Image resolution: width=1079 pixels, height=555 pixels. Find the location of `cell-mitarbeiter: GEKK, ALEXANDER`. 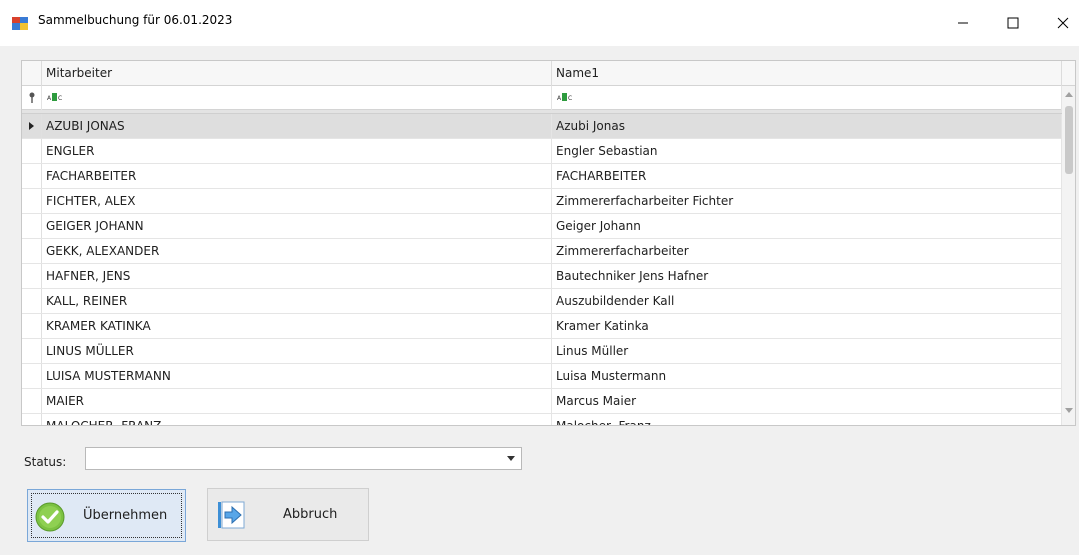

cell-mitarbeiter: GEKK, ALEXANDER is located at coordinates (297, 251).